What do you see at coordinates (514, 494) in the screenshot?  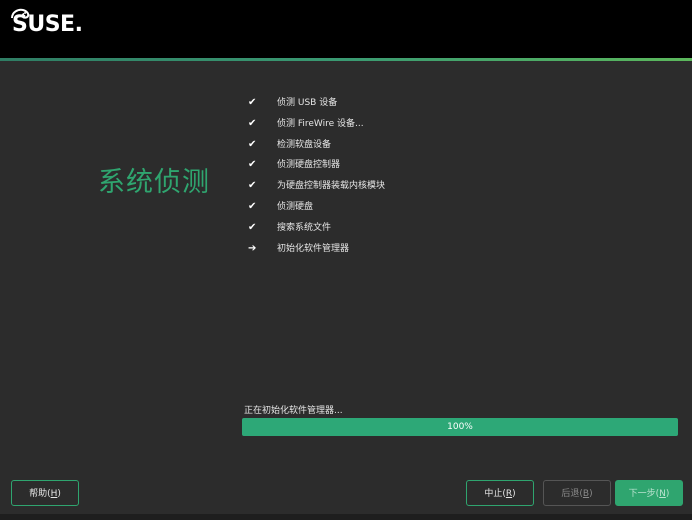 I see `abort-button-suffix: )` at bounding box center [514, 494].